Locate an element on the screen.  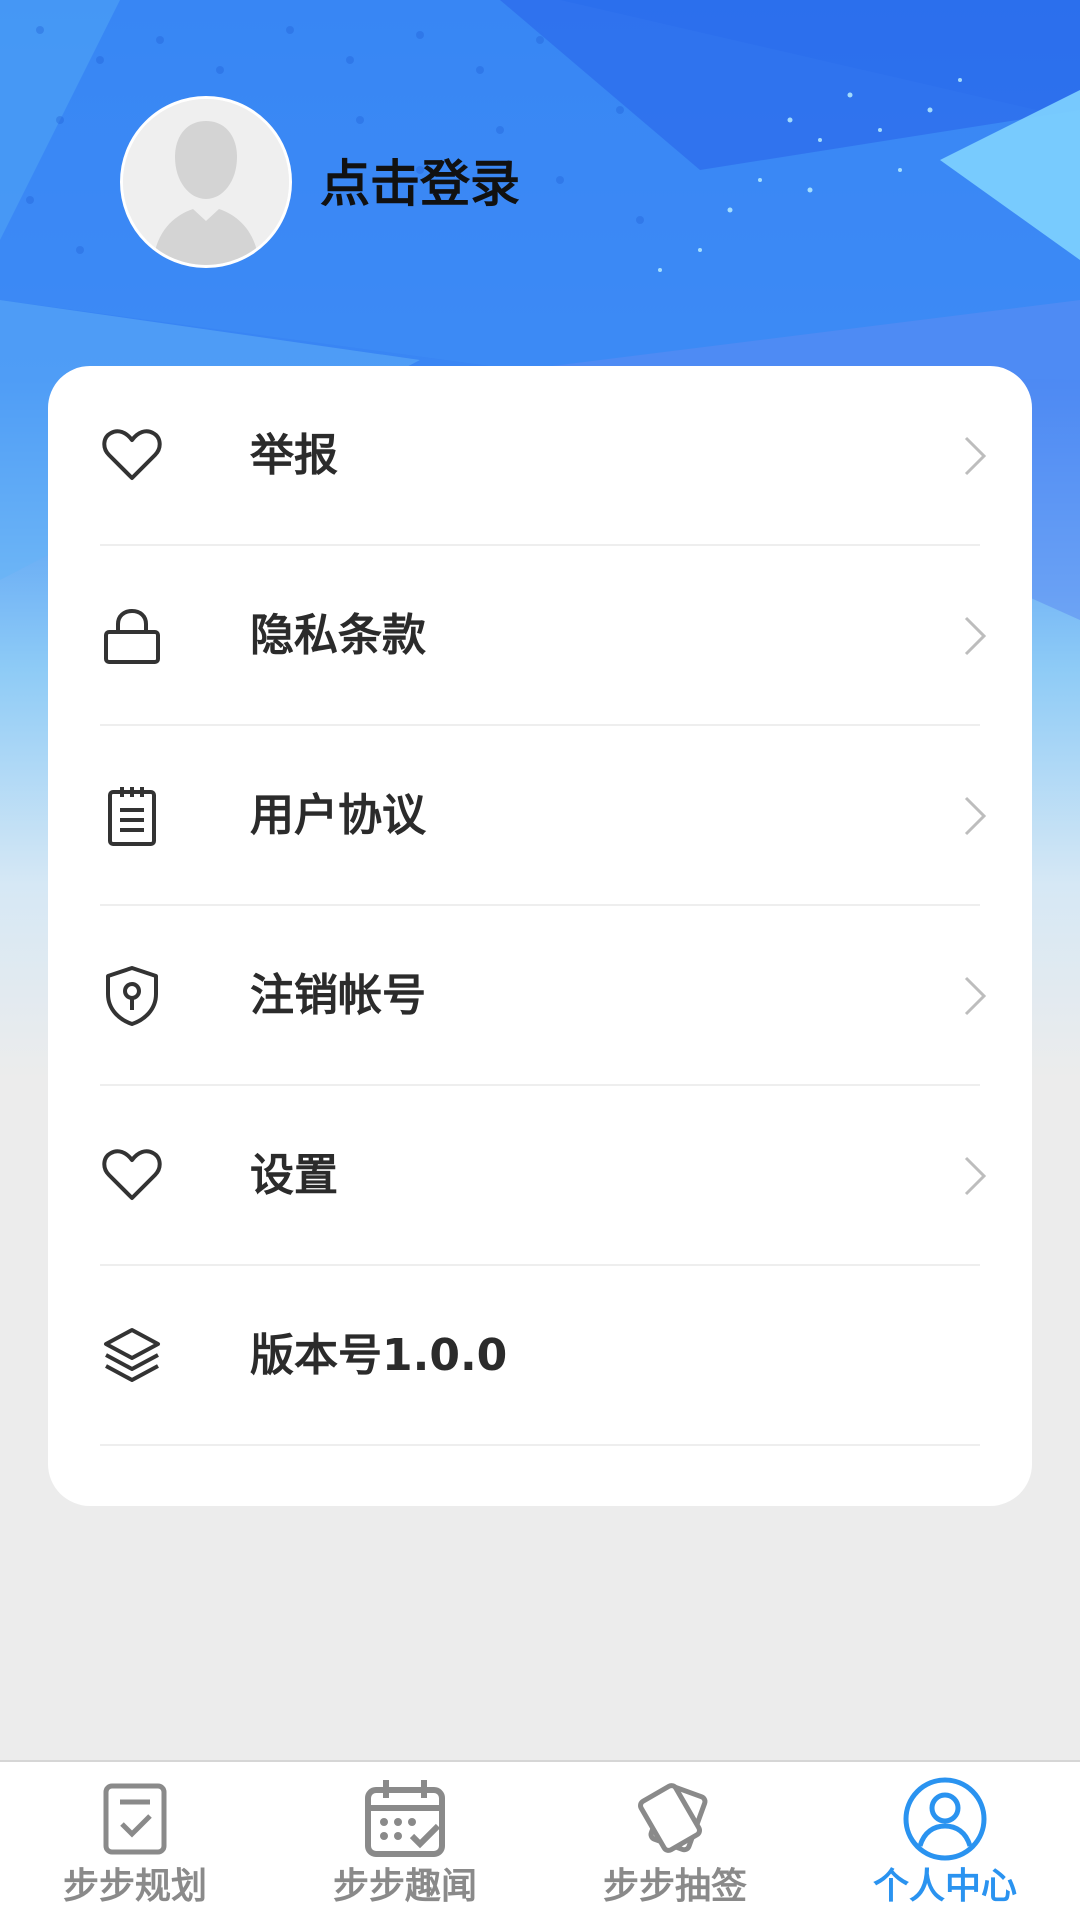
calendar-icon is located at coordinates (405, 1818).